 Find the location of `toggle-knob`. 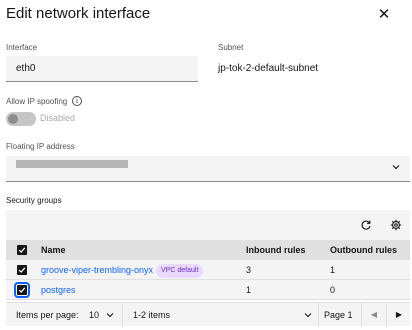

toggle-knob is located at coordinates (13, 119).